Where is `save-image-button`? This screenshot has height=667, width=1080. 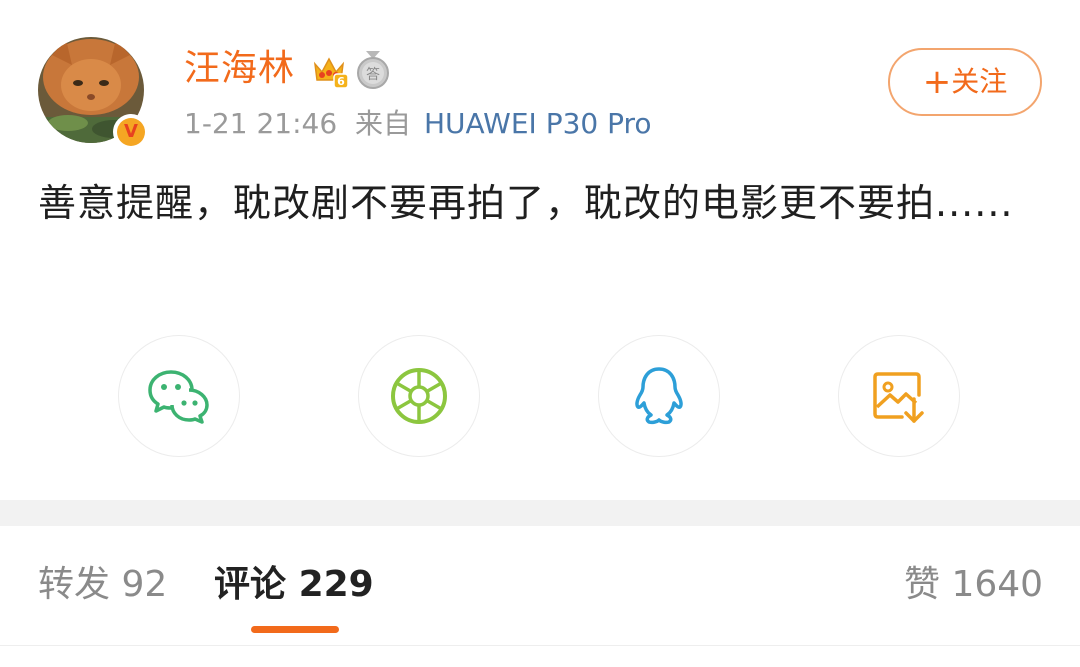 save-image-button is located at coordinates (899, 396).